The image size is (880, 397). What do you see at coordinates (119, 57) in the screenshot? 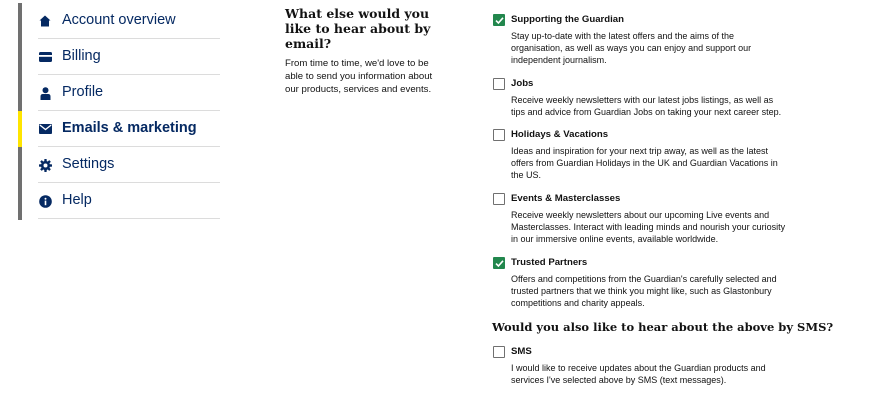
I see `sidebar-item-billing: Billing` at bounding box center [119, 57].